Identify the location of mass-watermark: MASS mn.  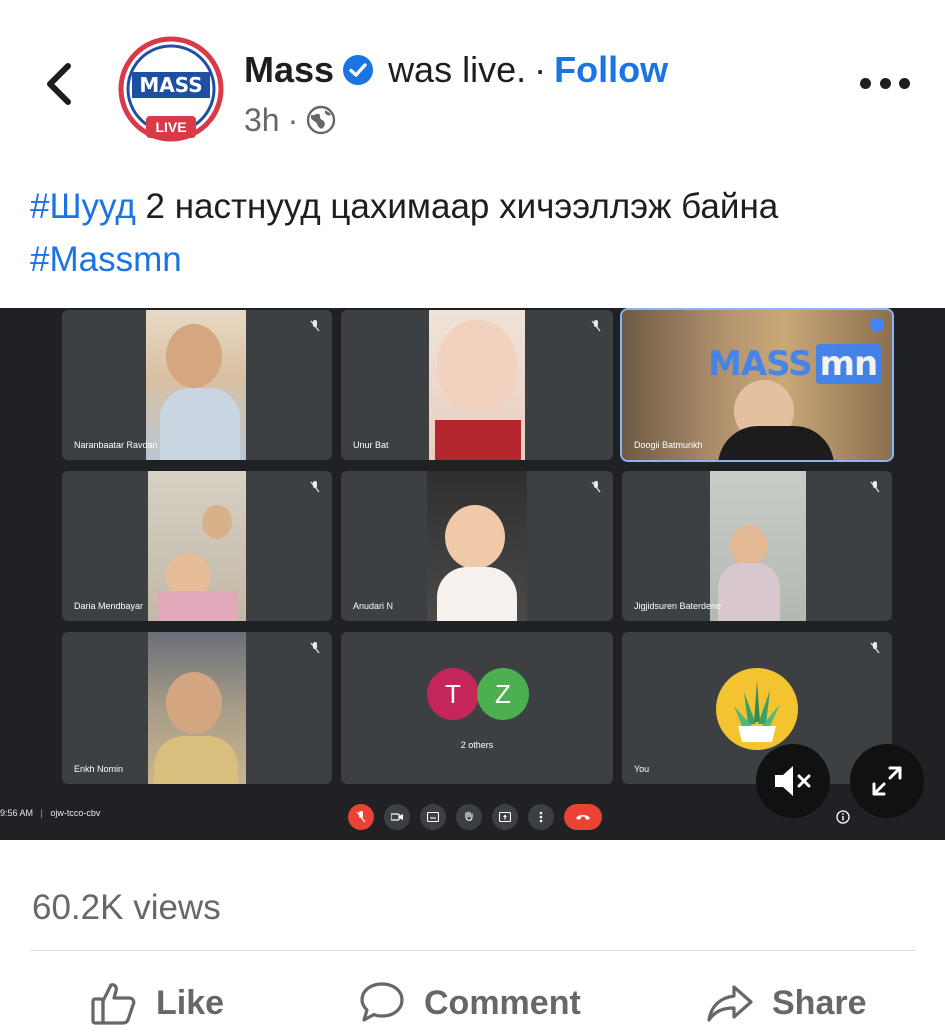
(795, 364).